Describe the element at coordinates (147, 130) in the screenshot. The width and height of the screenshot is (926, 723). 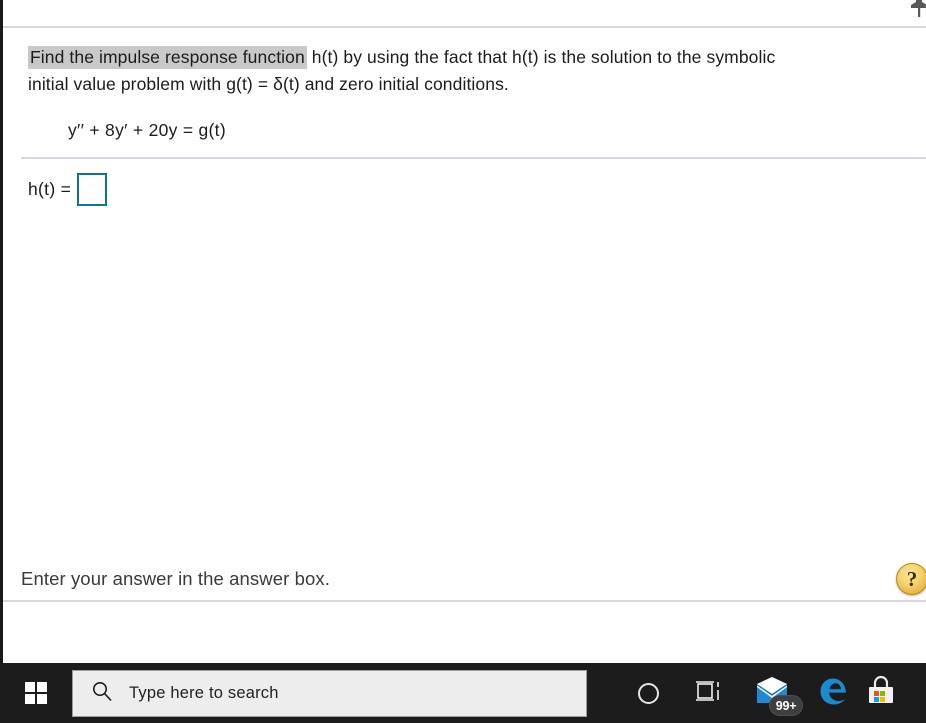
I see `differential-equation: y′′ + 8y′ + 20y = g(t)` at that location.